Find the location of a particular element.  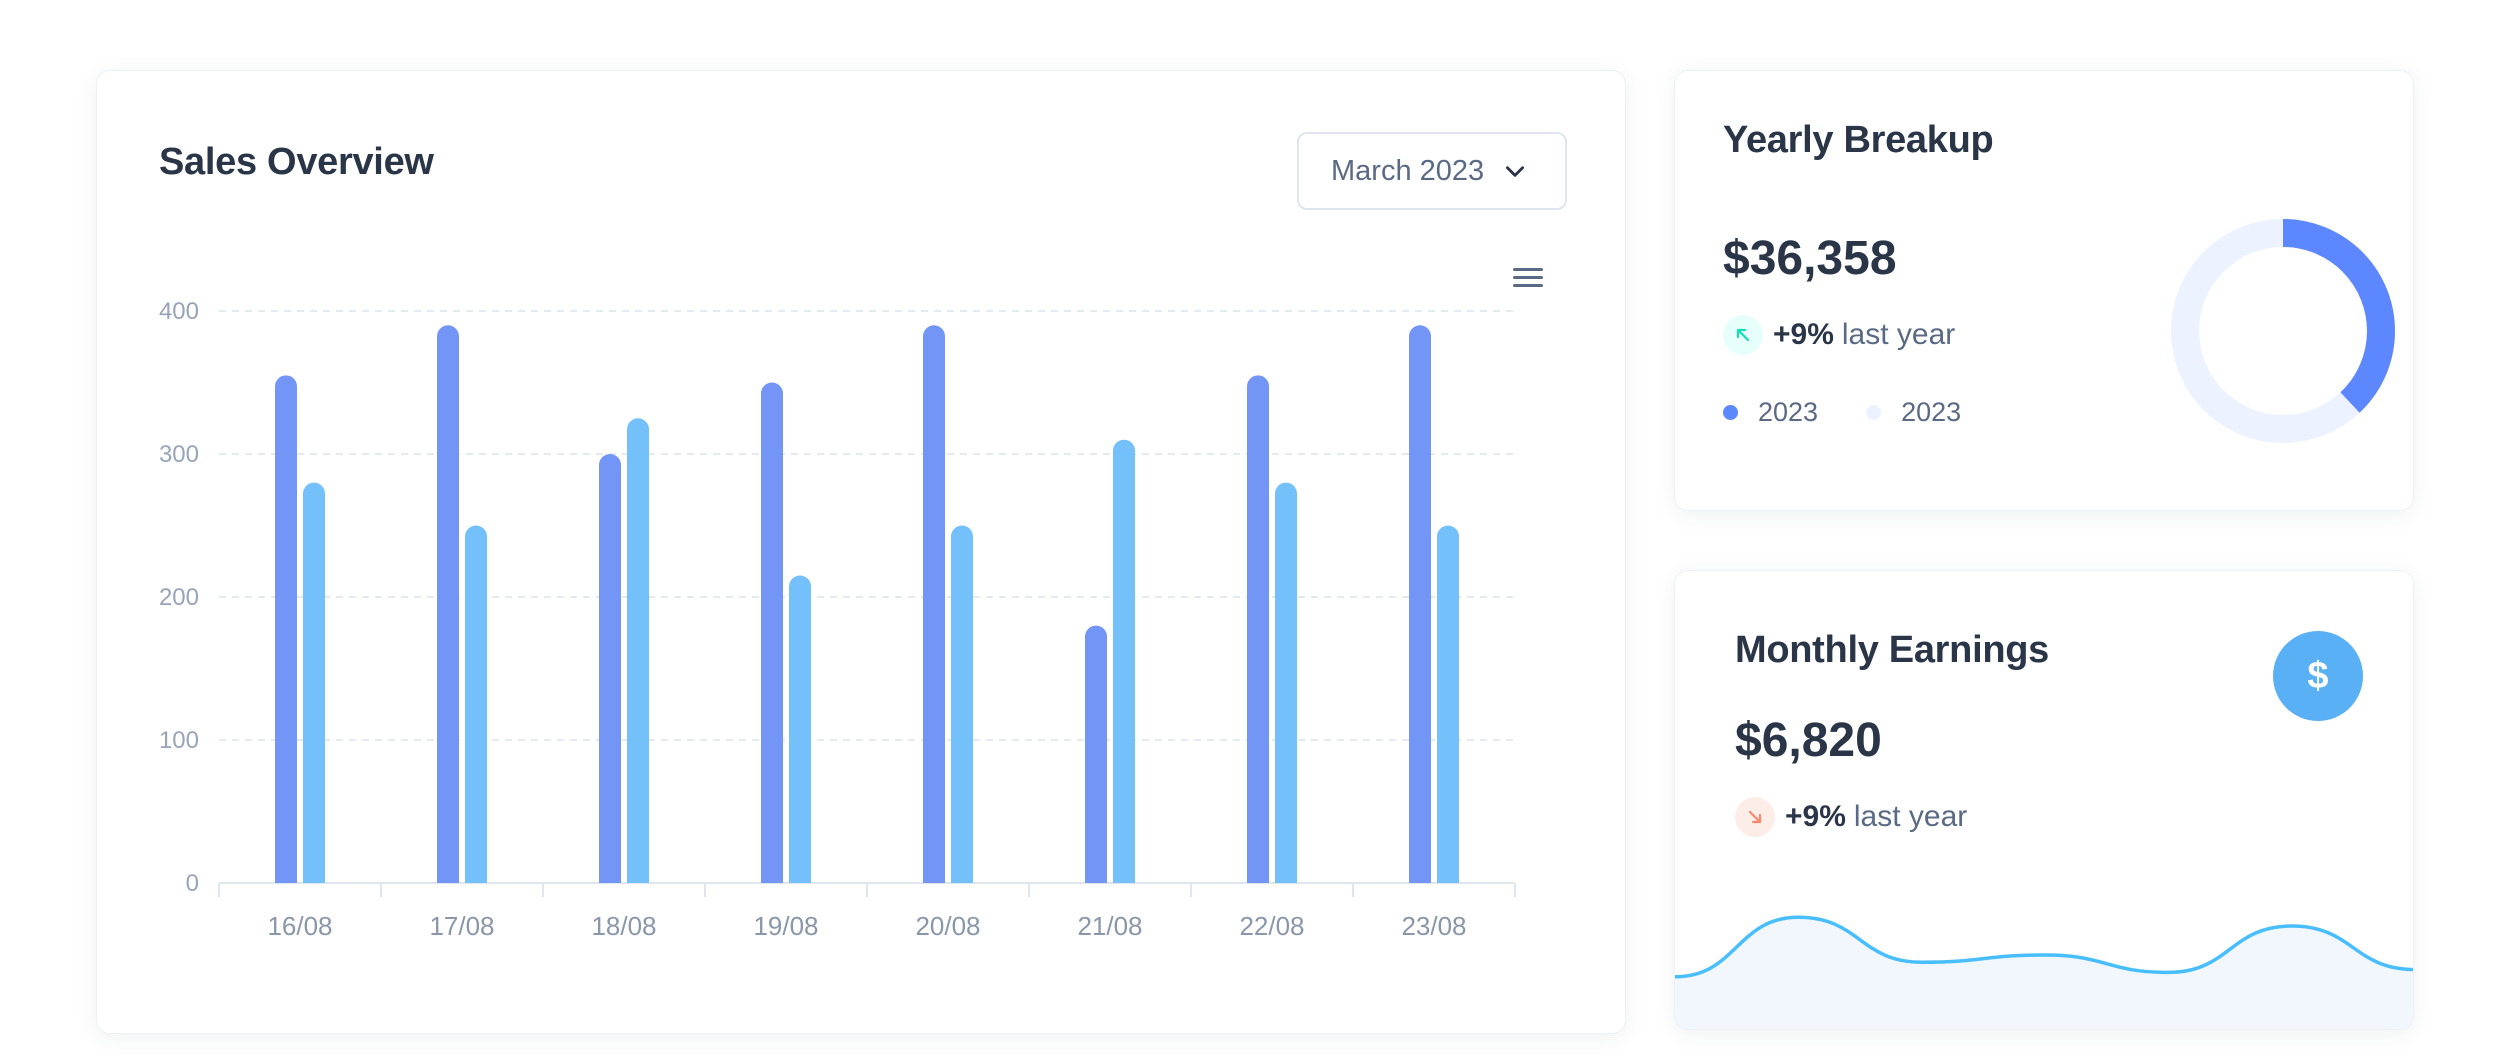

monthly-amount: $6,820 is located at coordinates (1808, 740).